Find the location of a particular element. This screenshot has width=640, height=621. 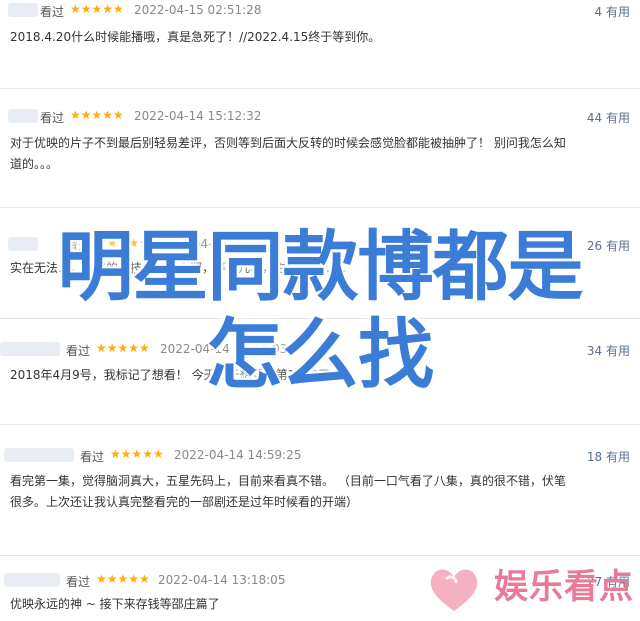

review-line: 2018.4.20什么时候能播哦，真是急死了！//2022.4.15终于等到你。 is located at coordinates (195, 37).